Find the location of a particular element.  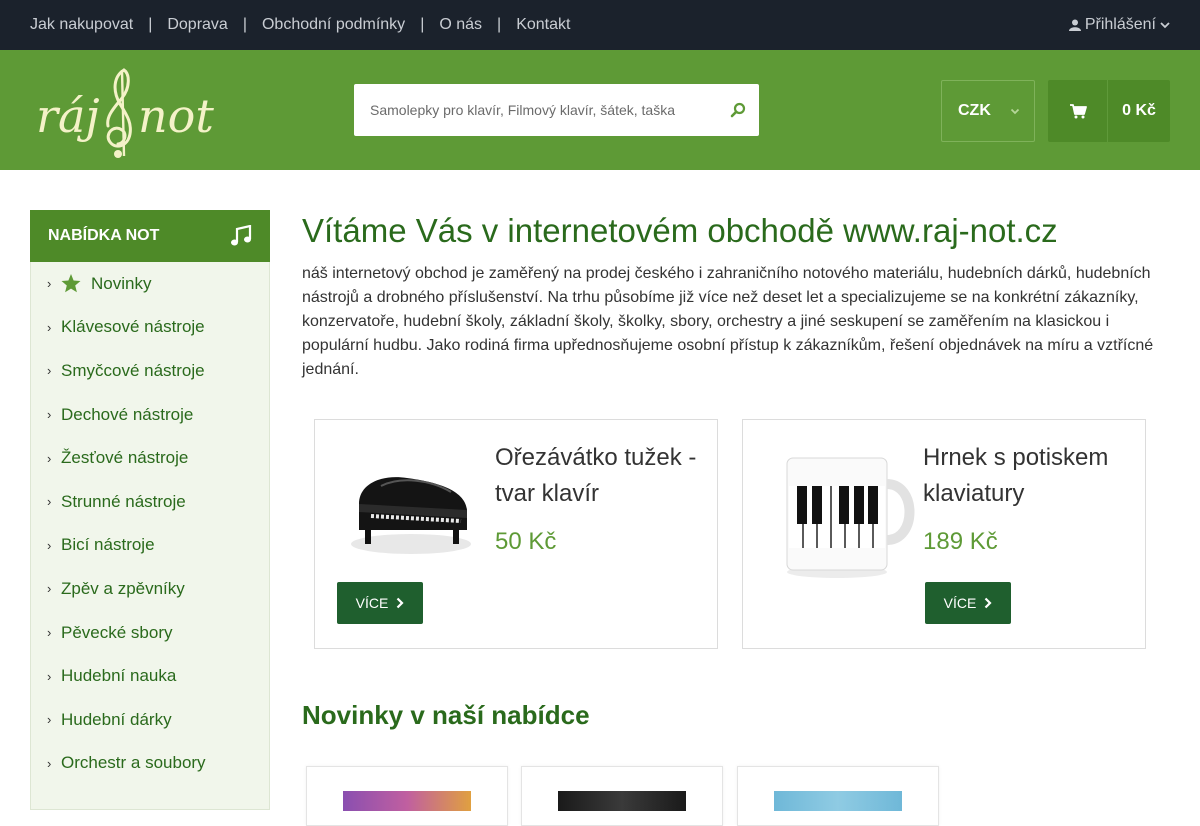

sidebar-item-hudebni-darky: › Hudební dárky is located at coordinates (150, 720).